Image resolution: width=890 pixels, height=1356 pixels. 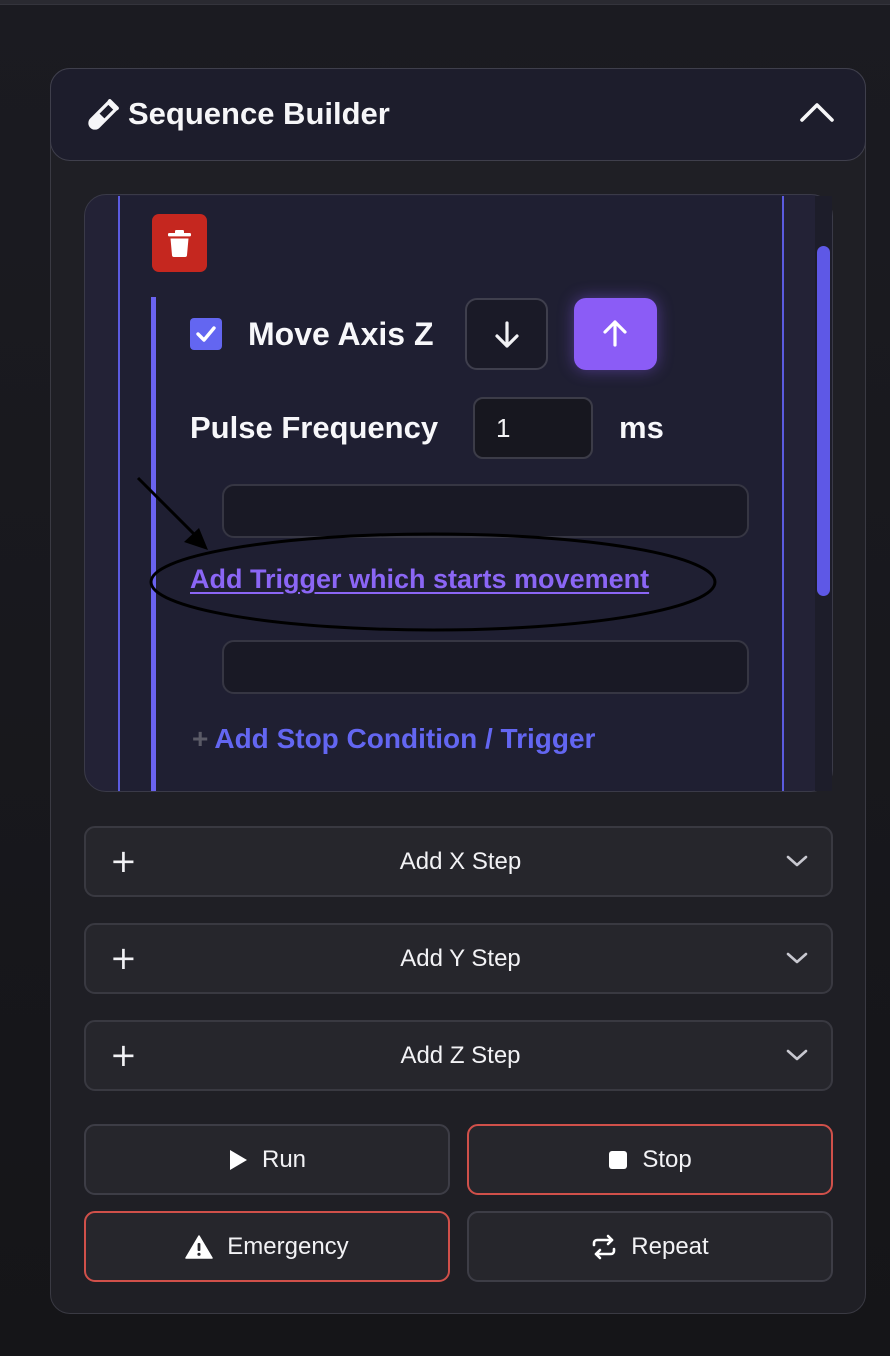 What do you see at coordinates (405, 738) in the screenshot?
I see `add-stop-condition-label: Add Stop Condition / Trigger` at bounding box center [405, 738].